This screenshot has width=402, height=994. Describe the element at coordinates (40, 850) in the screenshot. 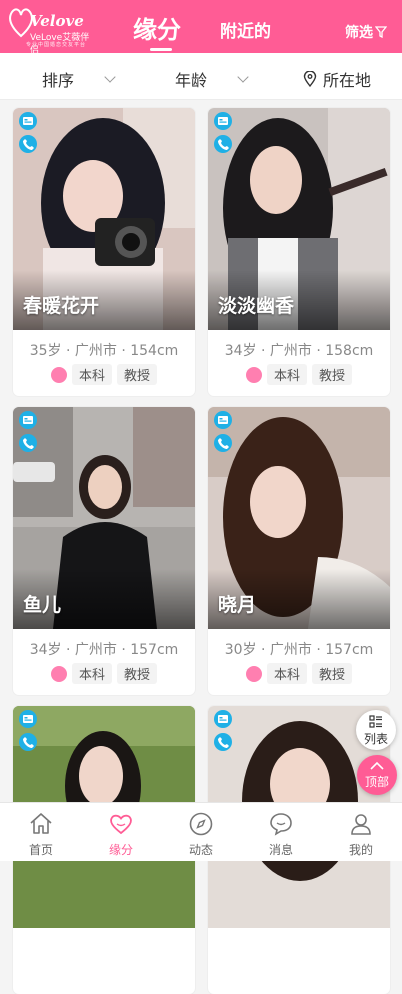

I see `nav-home-label: 首页` at that location.